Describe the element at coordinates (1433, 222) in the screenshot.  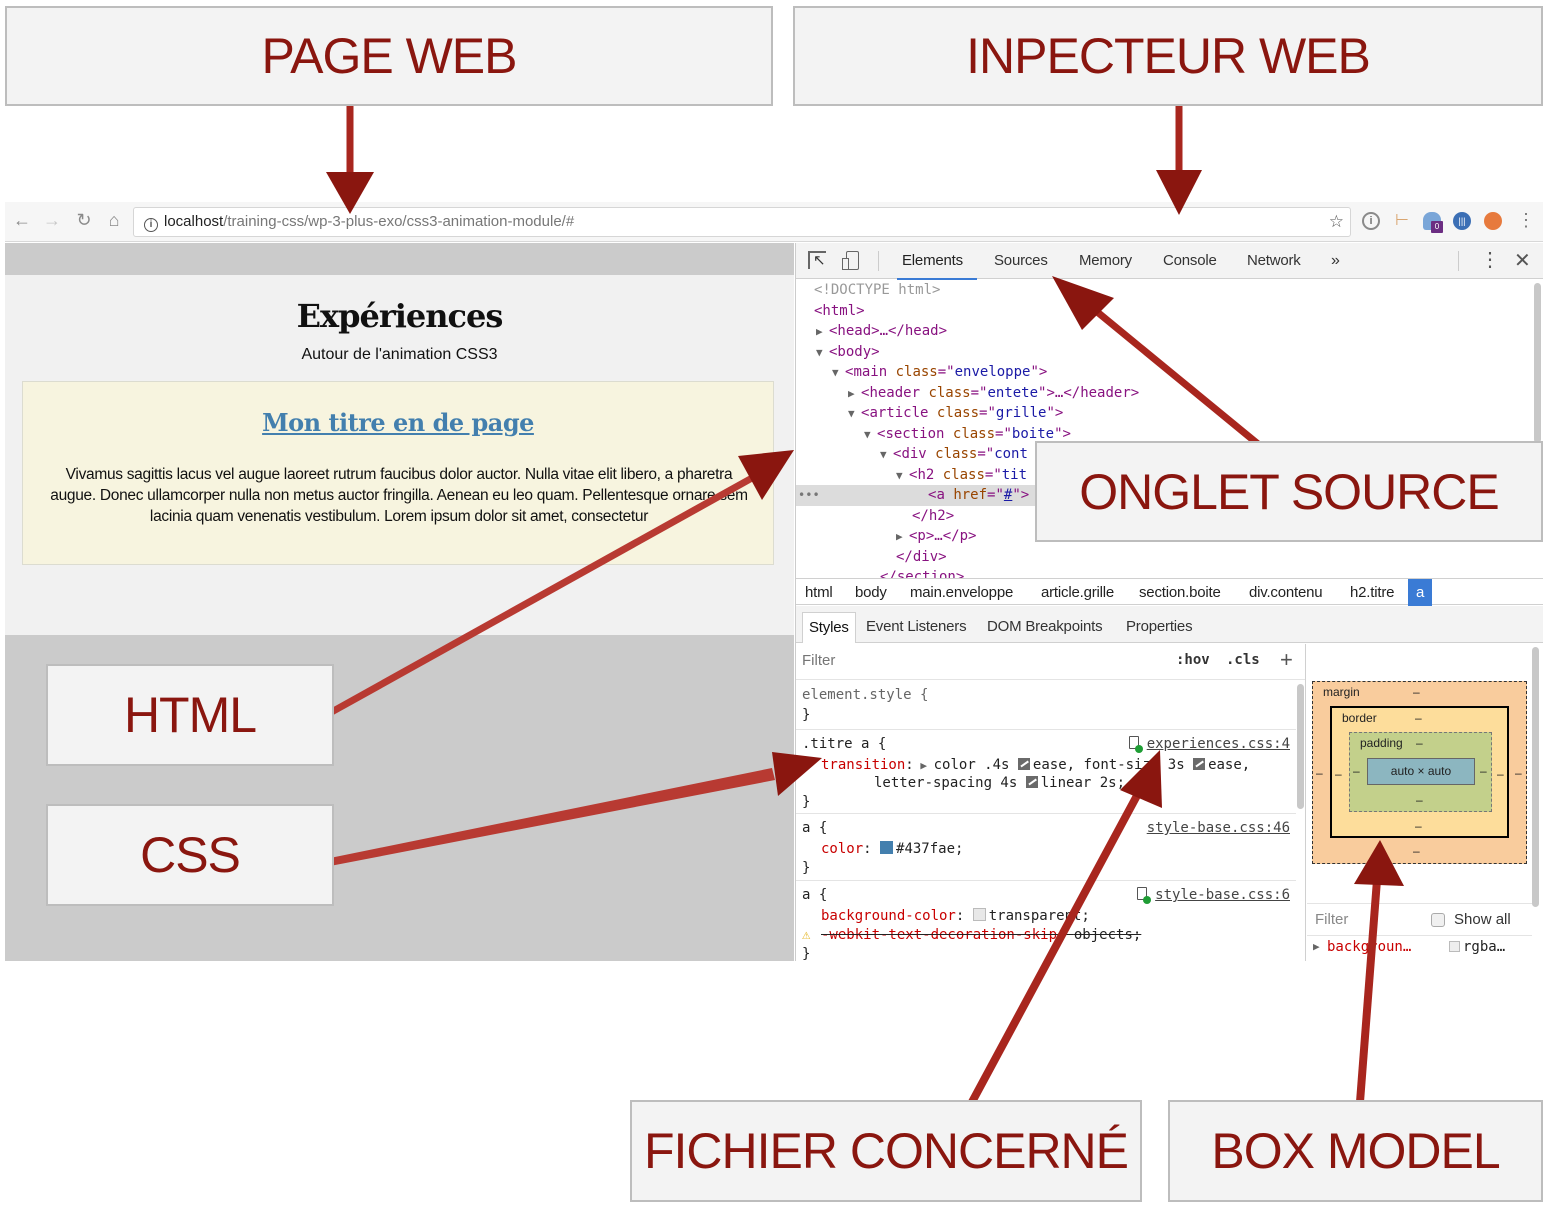
I see `ghostery-icon: 0` at that location.